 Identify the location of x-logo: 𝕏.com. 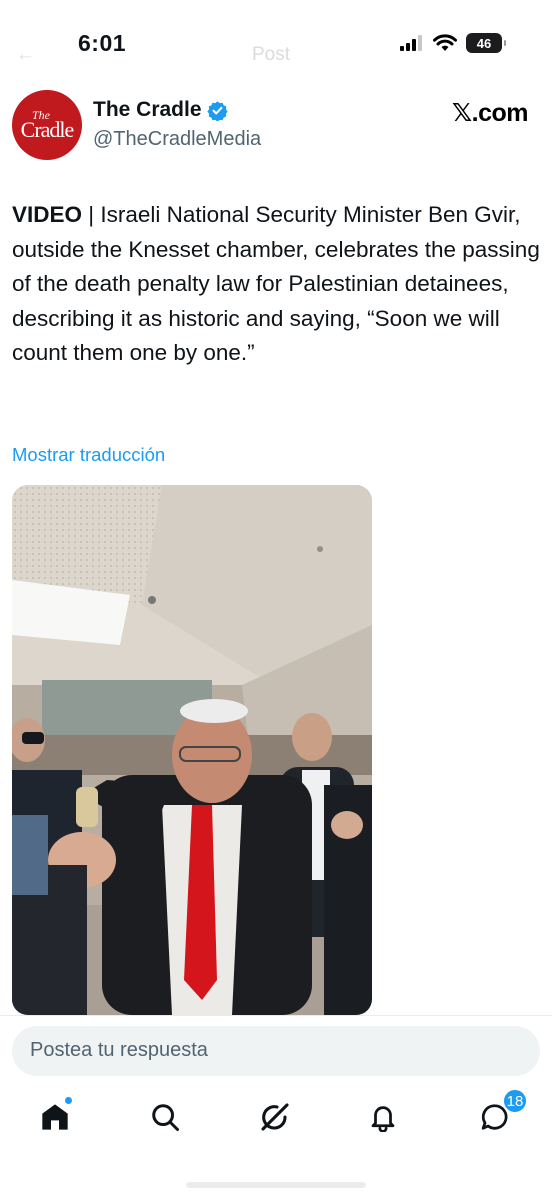
(490, 113).